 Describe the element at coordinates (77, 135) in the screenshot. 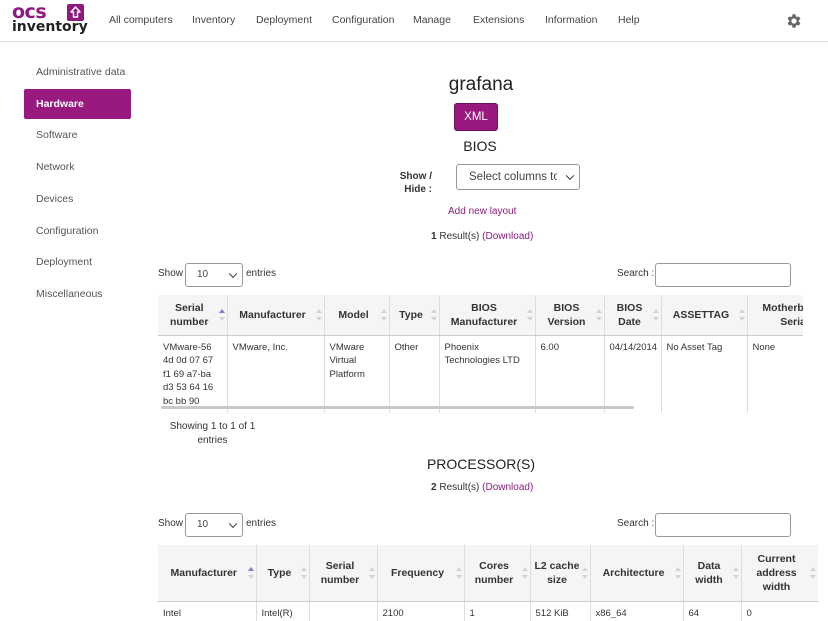

I see `sidebar-item-software: Software` at that location.